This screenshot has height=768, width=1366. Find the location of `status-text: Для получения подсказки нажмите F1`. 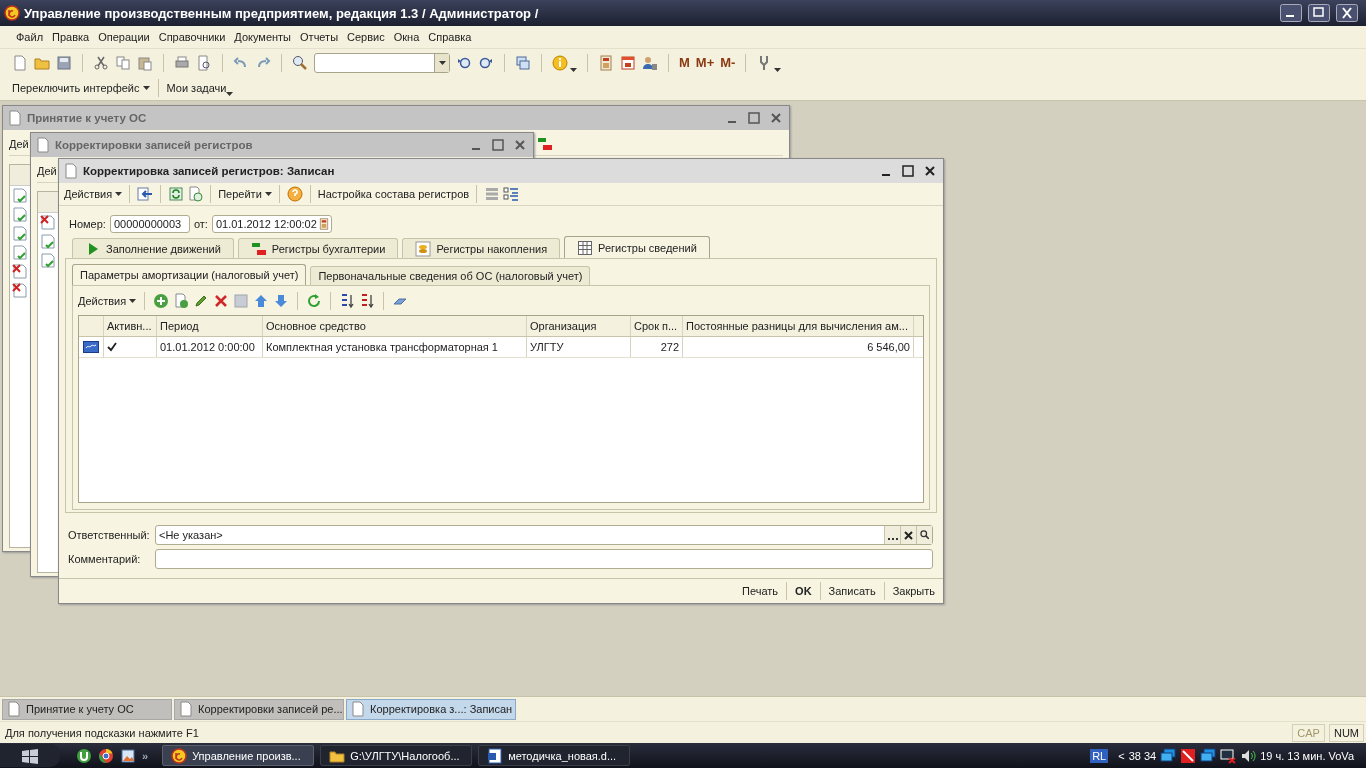

status-text: Для получения подсказки нажмите F1 is located at coordinates (102, 732).